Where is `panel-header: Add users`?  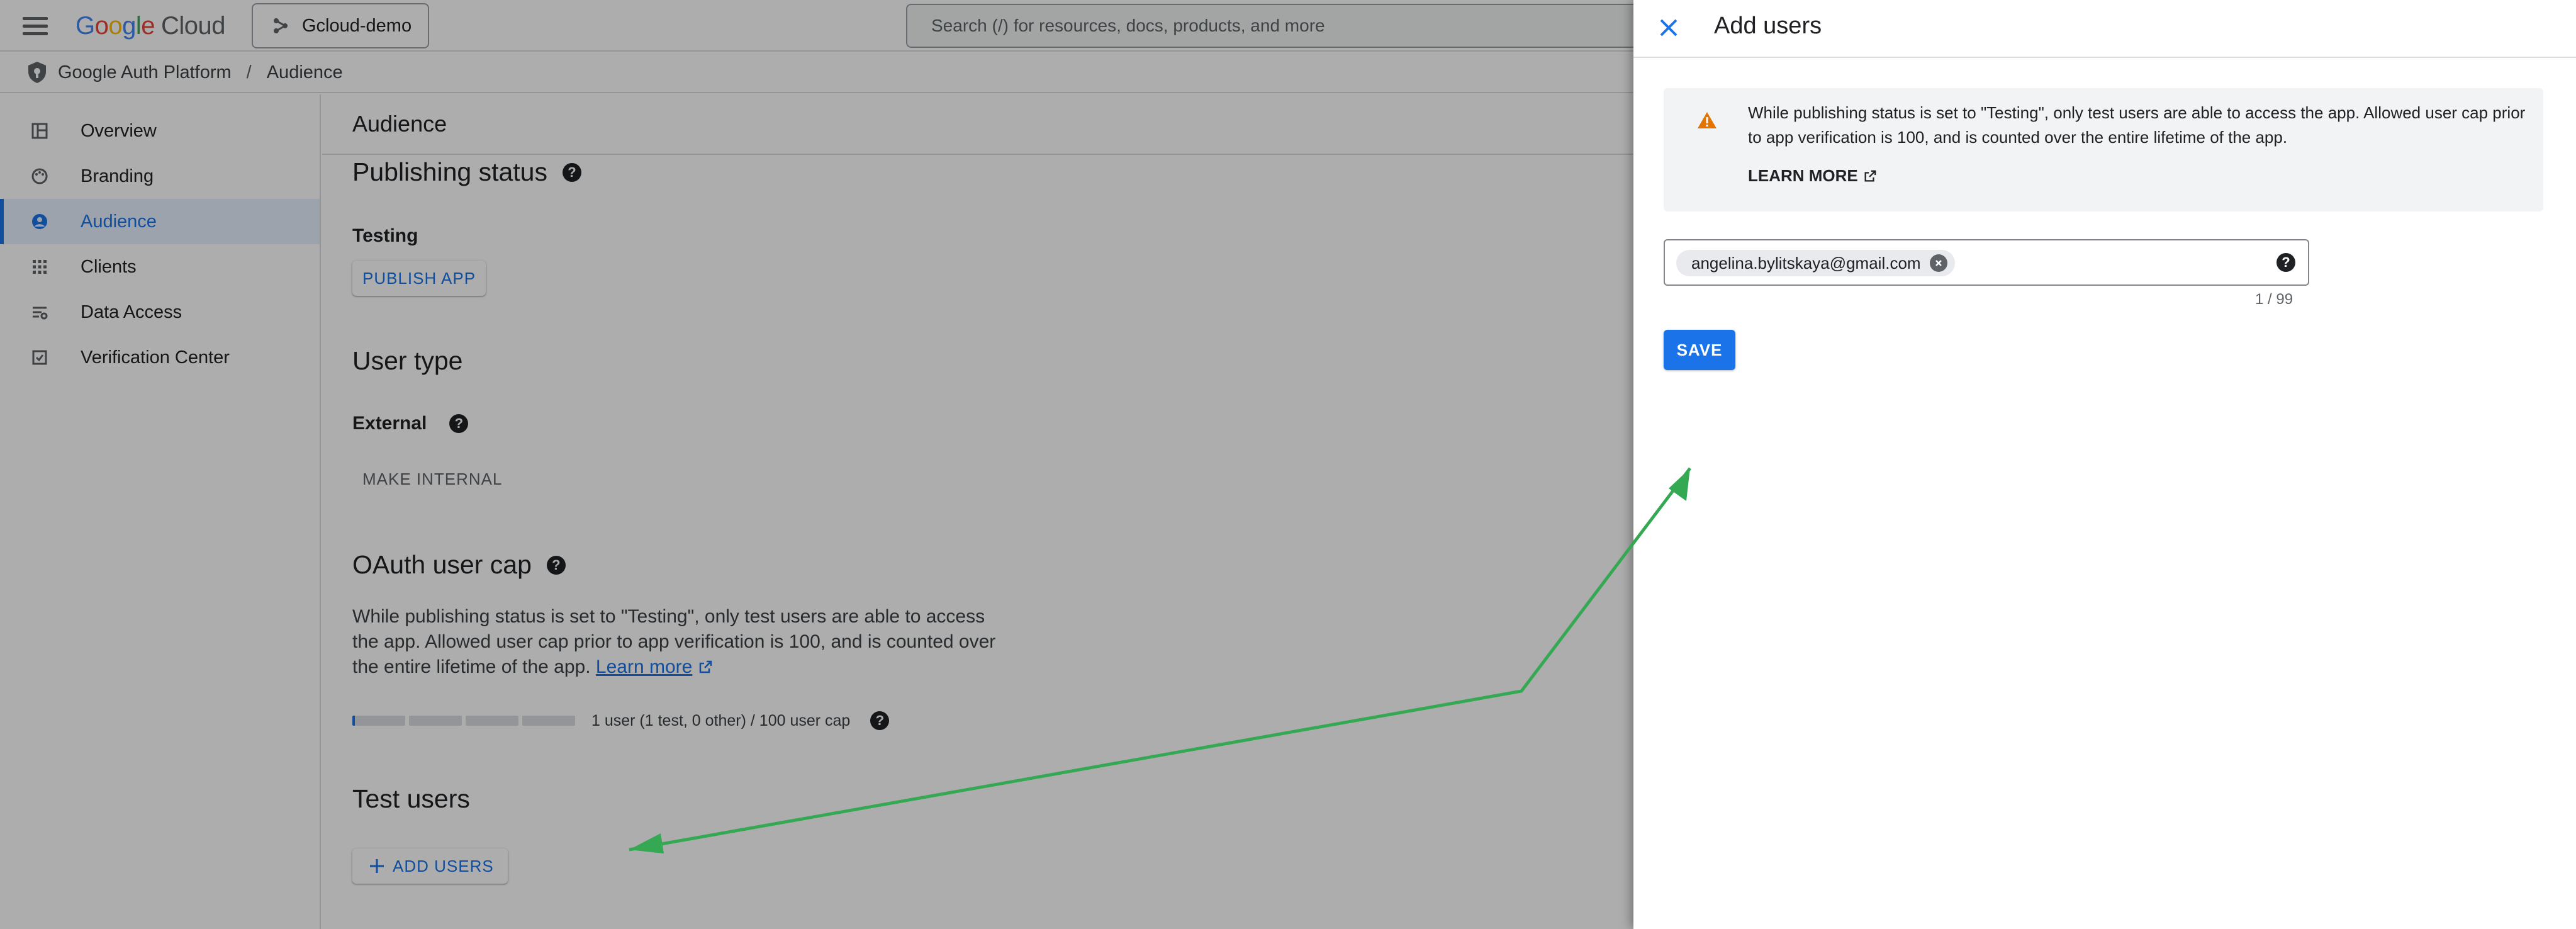
panel-header: Add users is located at coordinates (2104, 29).